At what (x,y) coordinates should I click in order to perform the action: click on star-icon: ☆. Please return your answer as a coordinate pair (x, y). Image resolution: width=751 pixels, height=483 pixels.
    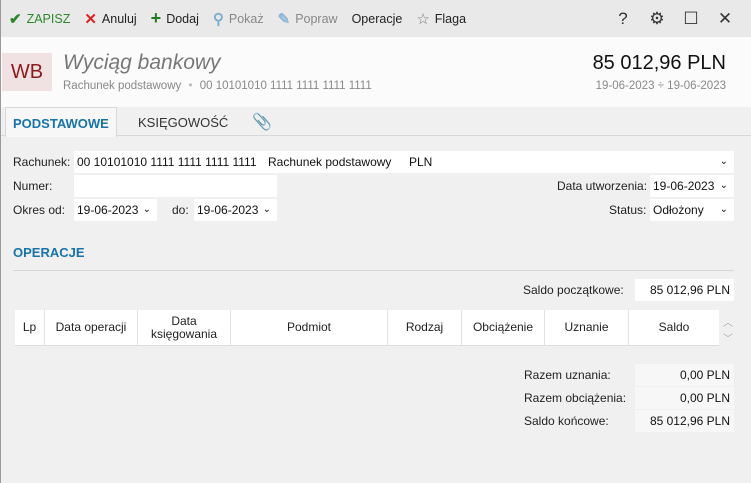
    Looking at the image, I should click on (423, 19).